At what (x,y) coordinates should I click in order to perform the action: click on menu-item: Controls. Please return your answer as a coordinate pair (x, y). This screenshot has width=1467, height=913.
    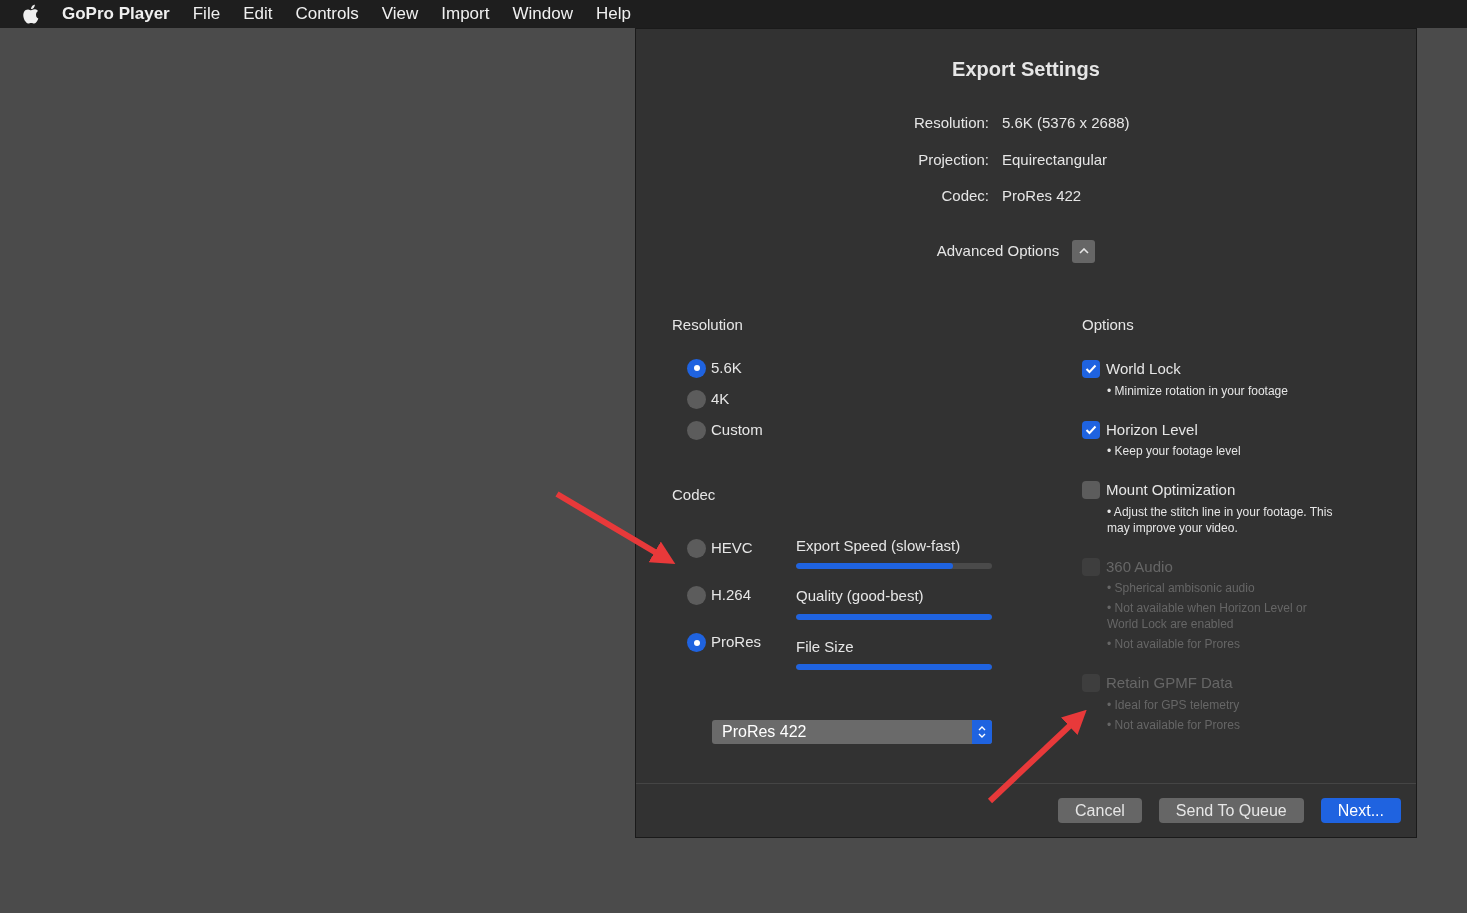
    Looking at the image, I should click on (327, 14).